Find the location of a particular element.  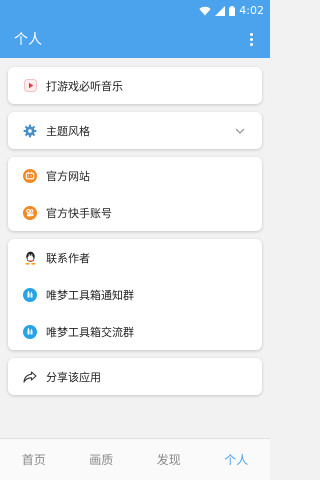

list-item-chat-group: 唯梦工具箱交流群 is located at coordinates (135, 331).